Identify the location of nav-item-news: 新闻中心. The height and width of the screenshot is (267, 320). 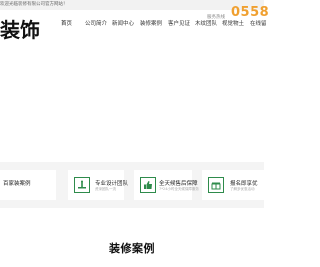
(123, 23).